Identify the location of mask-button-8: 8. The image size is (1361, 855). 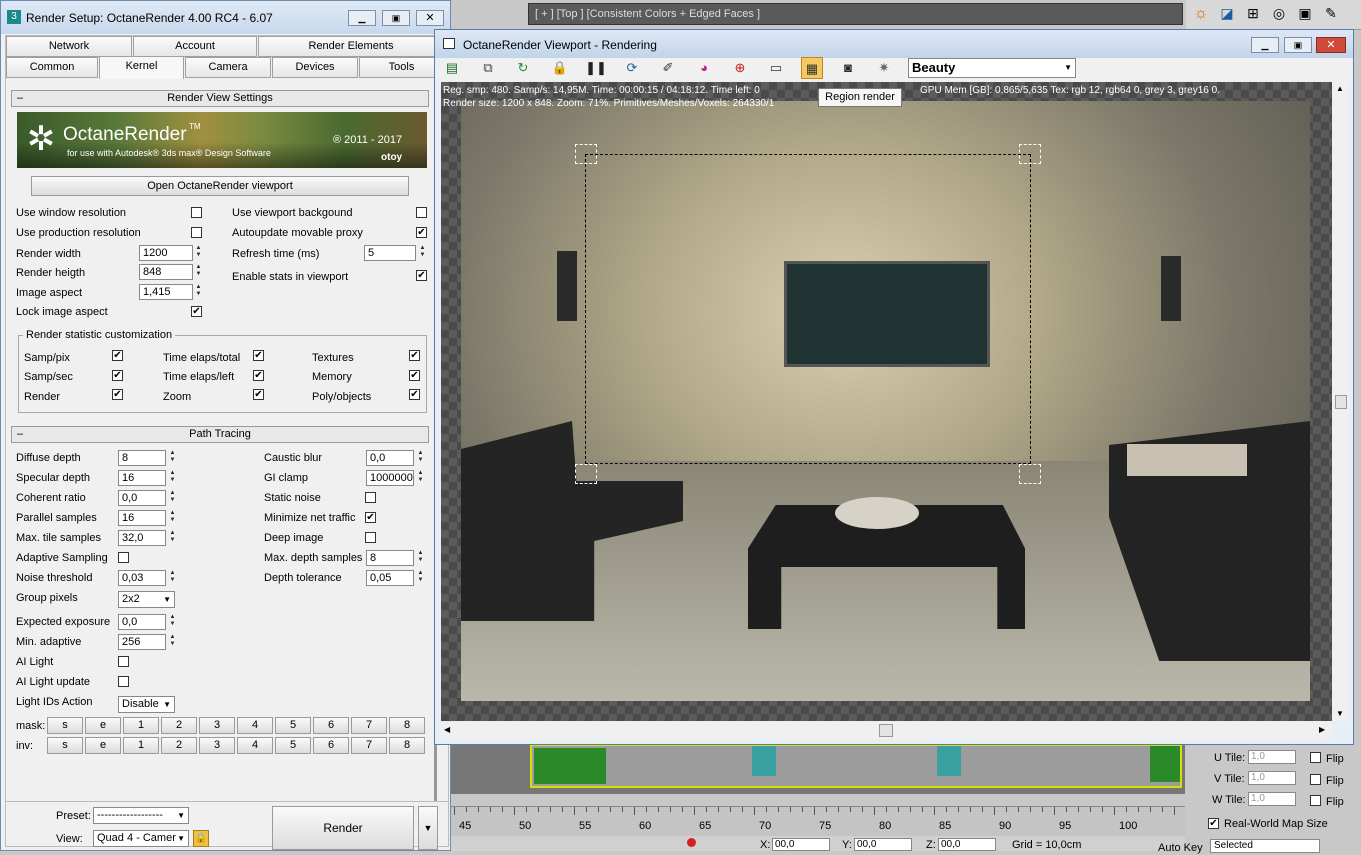
(407, 725).